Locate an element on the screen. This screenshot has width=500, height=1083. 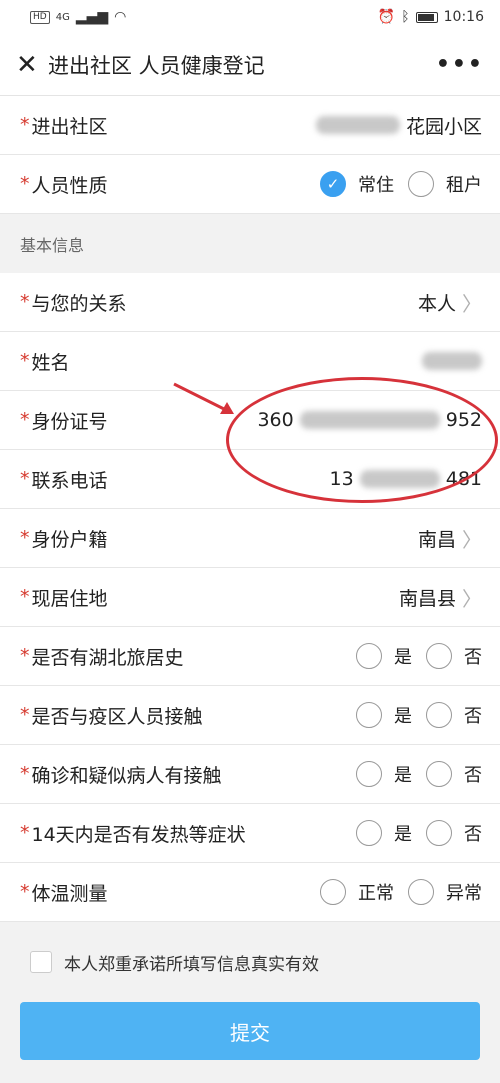
section-basic-info: 基本信息 is located at coordinates (250, 243).